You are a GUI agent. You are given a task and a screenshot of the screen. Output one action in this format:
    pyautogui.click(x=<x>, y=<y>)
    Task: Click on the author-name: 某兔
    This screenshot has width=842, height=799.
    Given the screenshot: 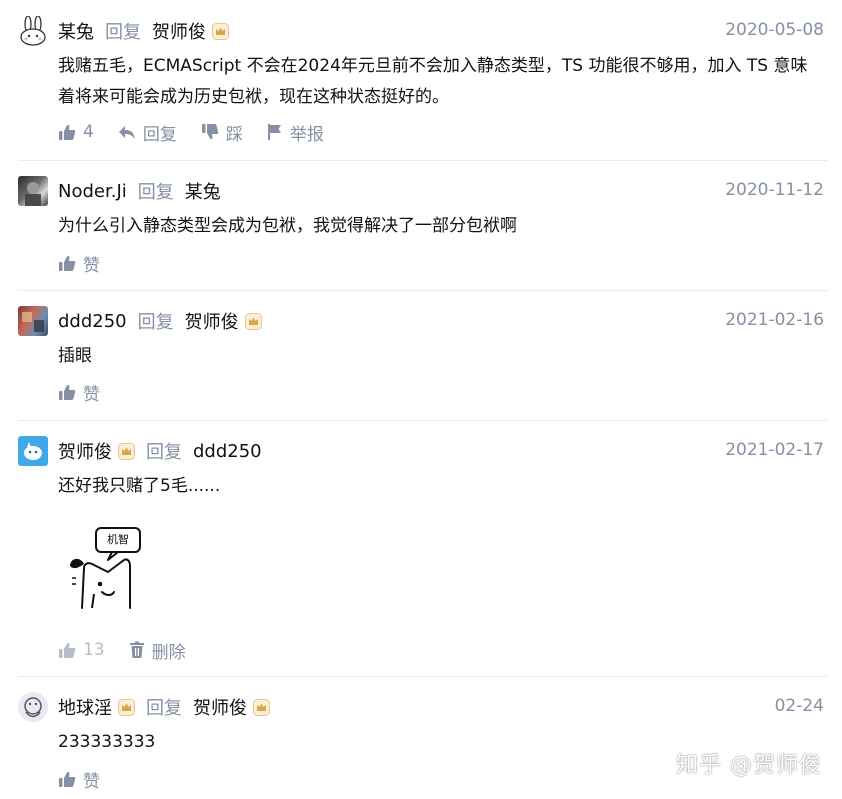 What is the action you would take?
    pyautogui.click(x=76, y=31)
    